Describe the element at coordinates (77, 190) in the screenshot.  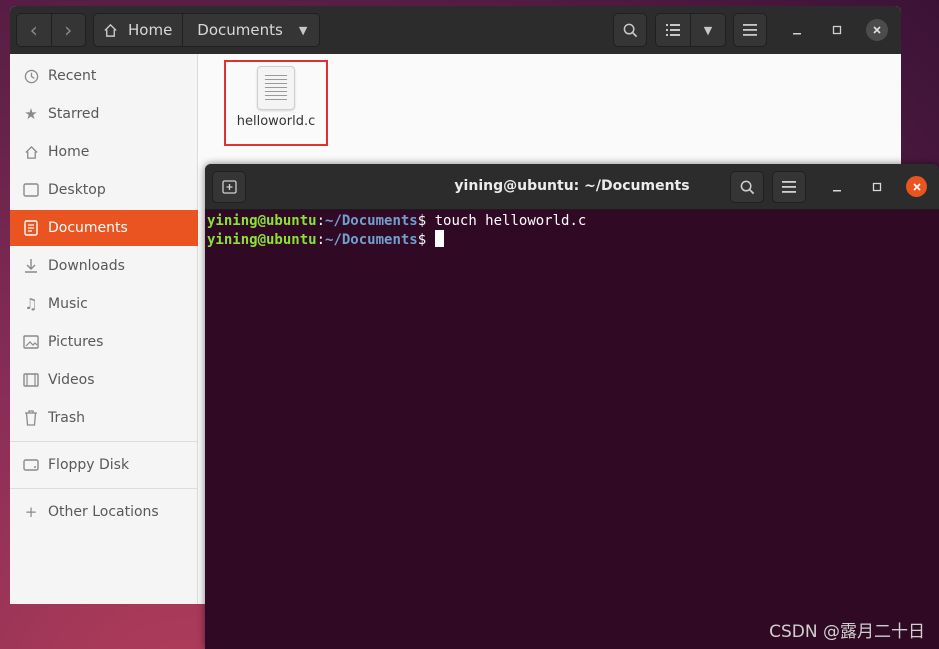
I see `sidebar-item-label: Desktop` at that location.